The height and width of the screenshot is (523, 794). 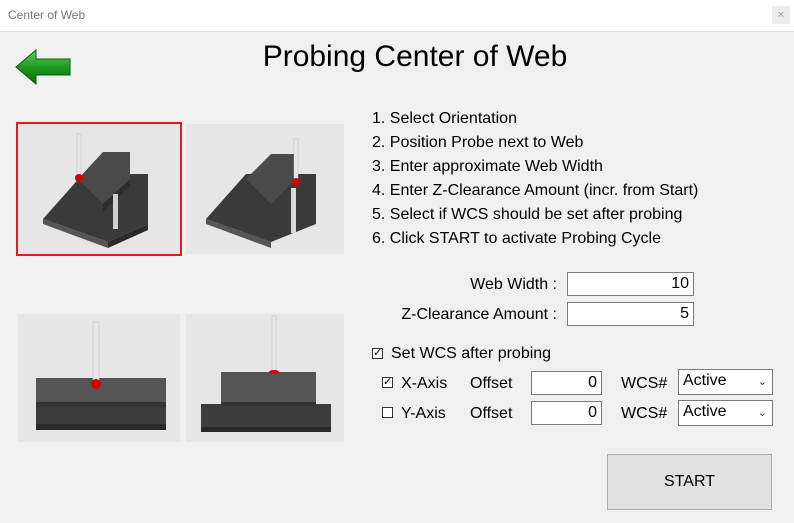 What do you see at coordinates (513, 284) in the screenshot?
I see `web-width-label: Web Width :` at bounding box center [513, 284].